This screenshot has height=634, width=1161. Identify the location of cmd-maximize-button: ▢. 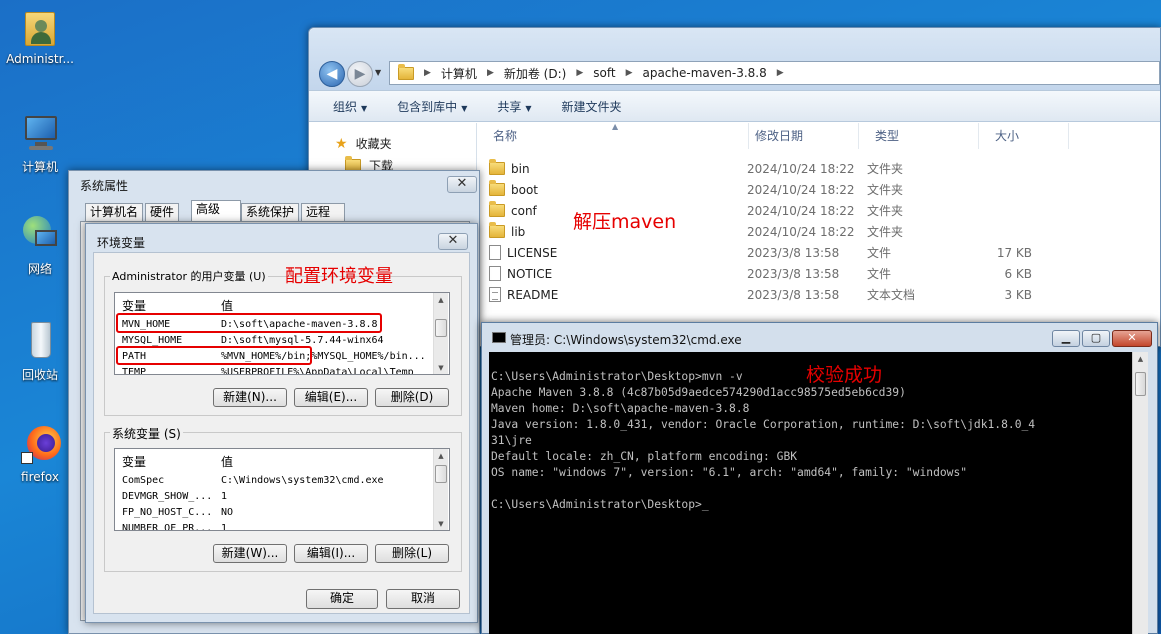
(1096, 338).